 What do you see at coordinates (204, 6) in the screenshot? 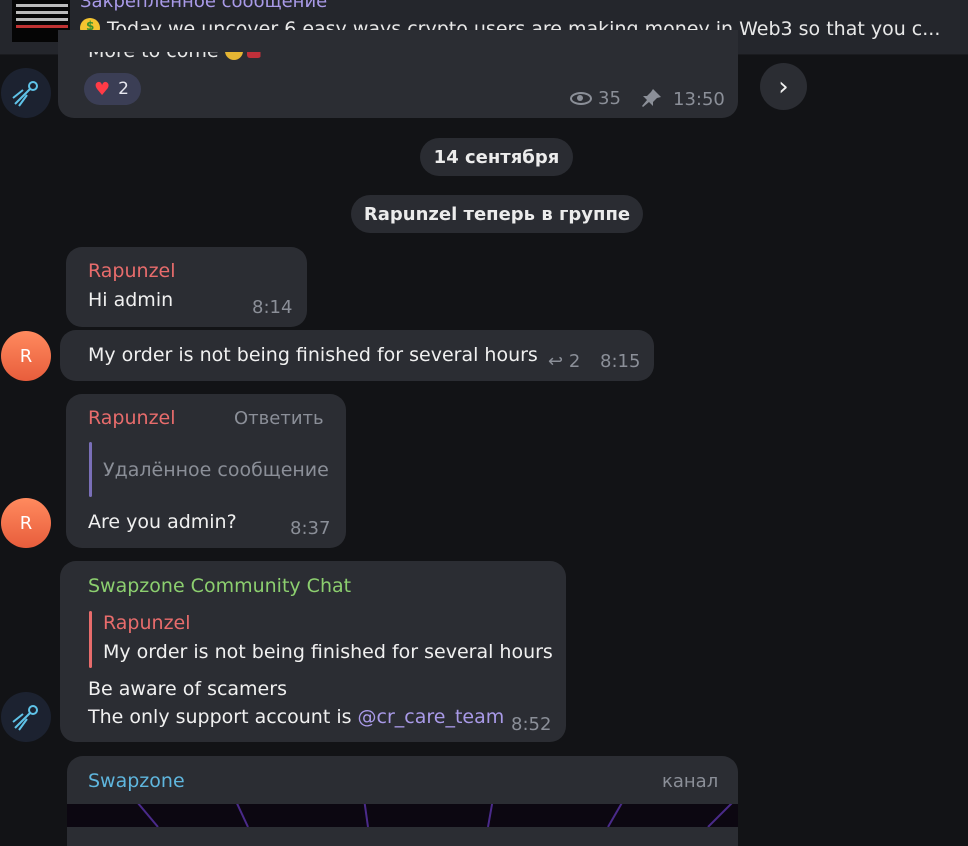
I see `pinned-title: Закреплённое сообщение` at bounding box center [204, 6].